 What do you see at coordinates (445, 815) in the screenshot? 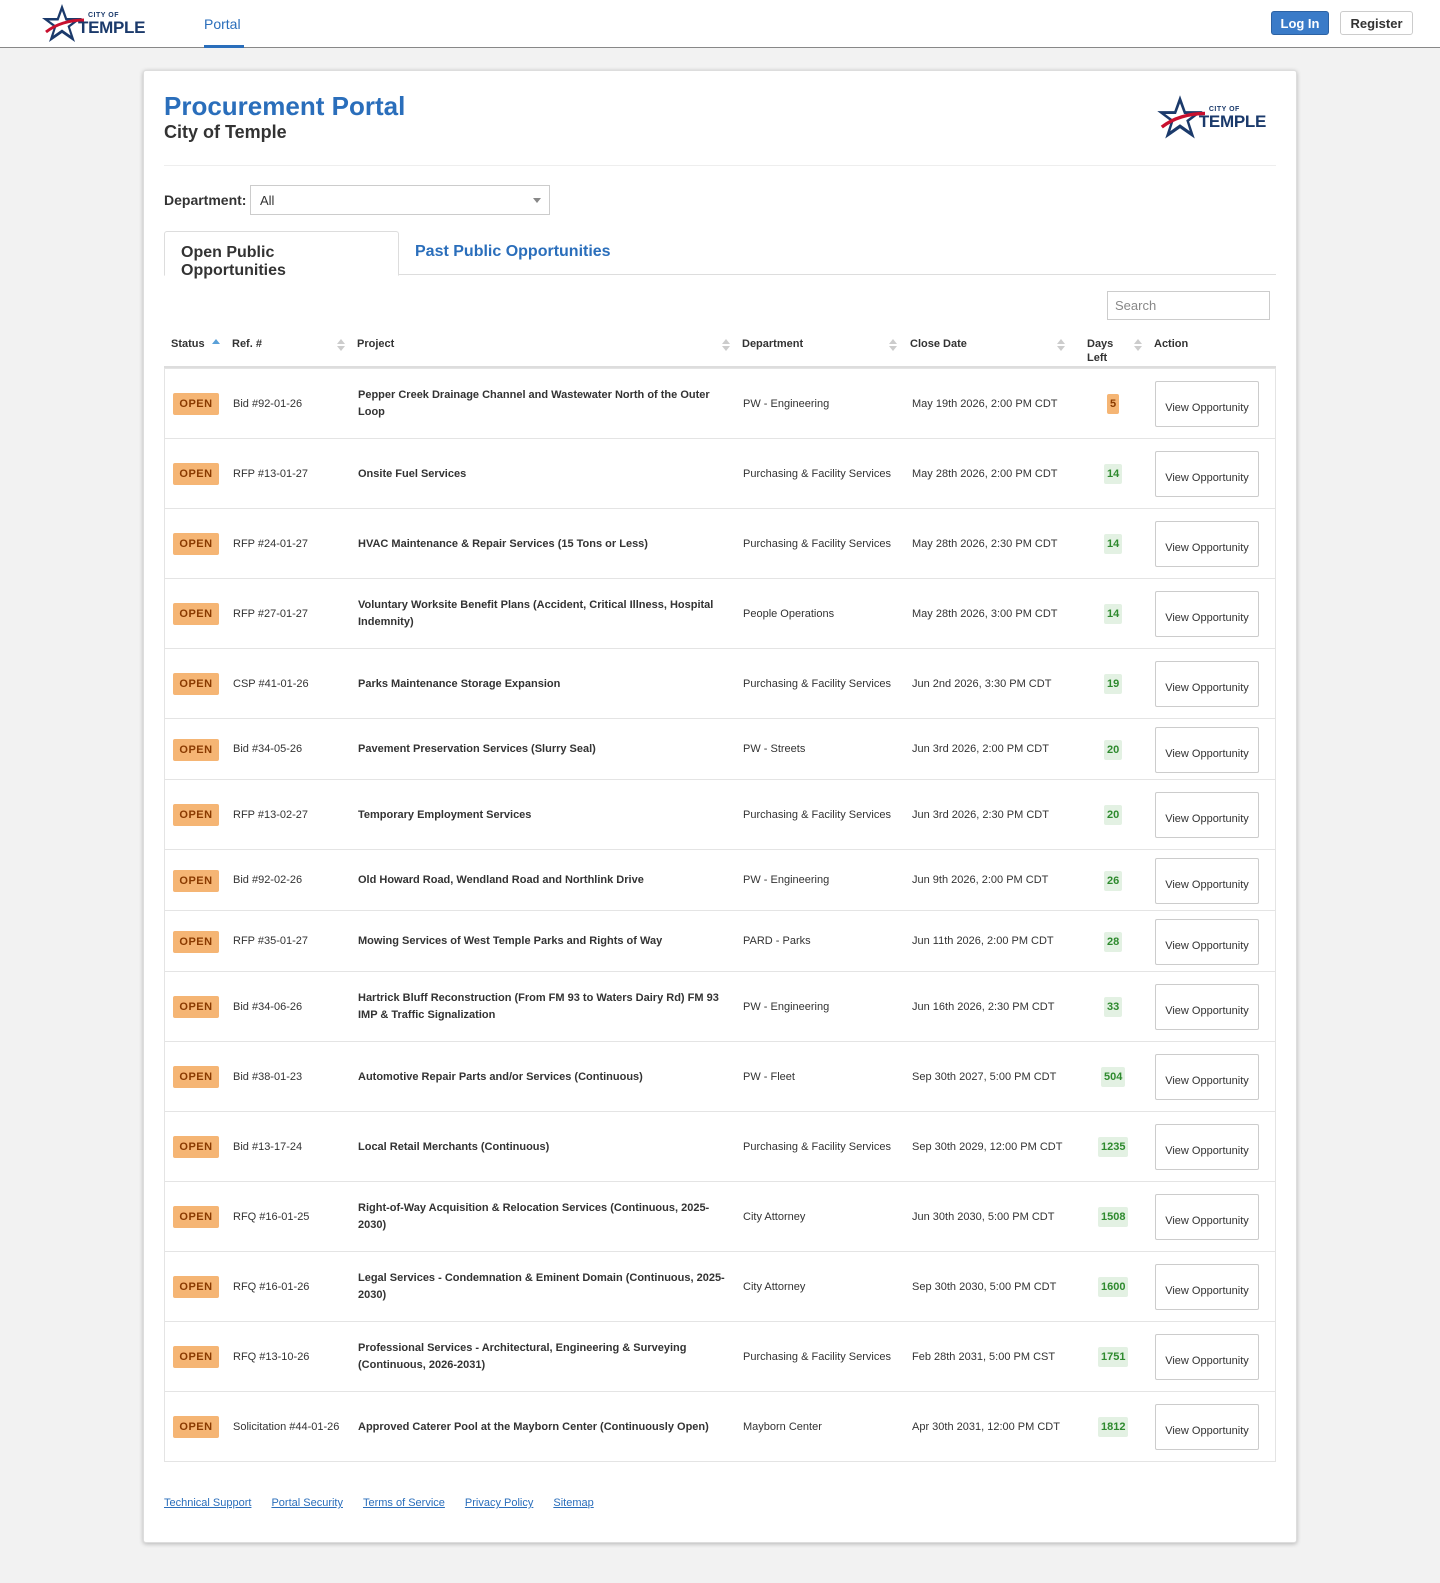
I see `project-name: Temporary Employment Services` at bounding box center [445, 815].